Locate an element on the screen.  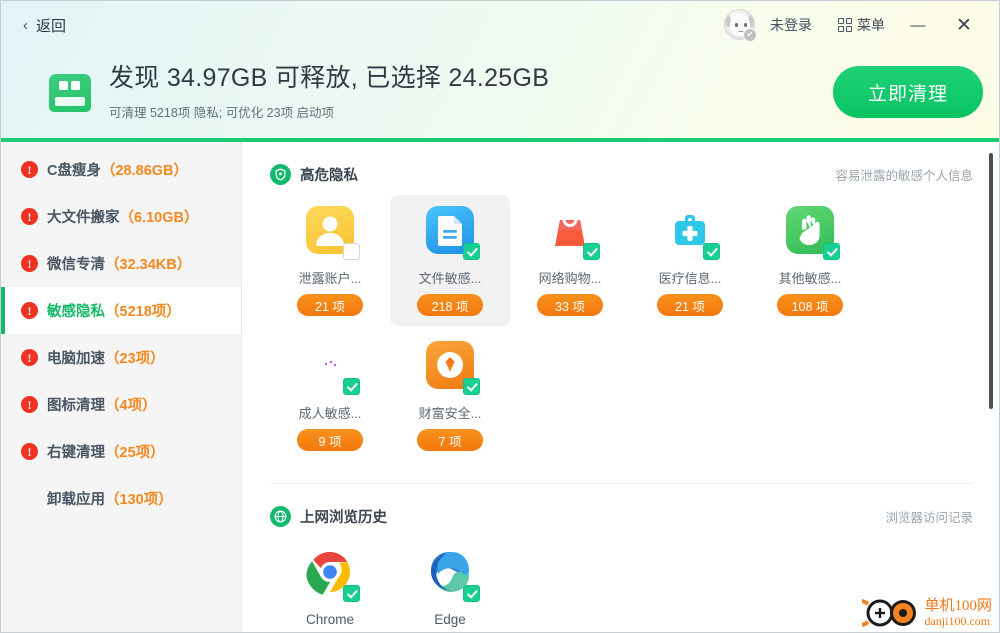
tile-count-badge: 108 项 is located at coordinates (810, 305).